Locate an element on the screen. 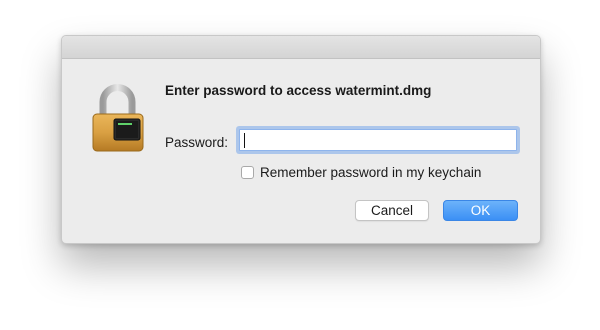 This screenshot has width=600, height=330. text-caret is located at coordinates (244, 140).